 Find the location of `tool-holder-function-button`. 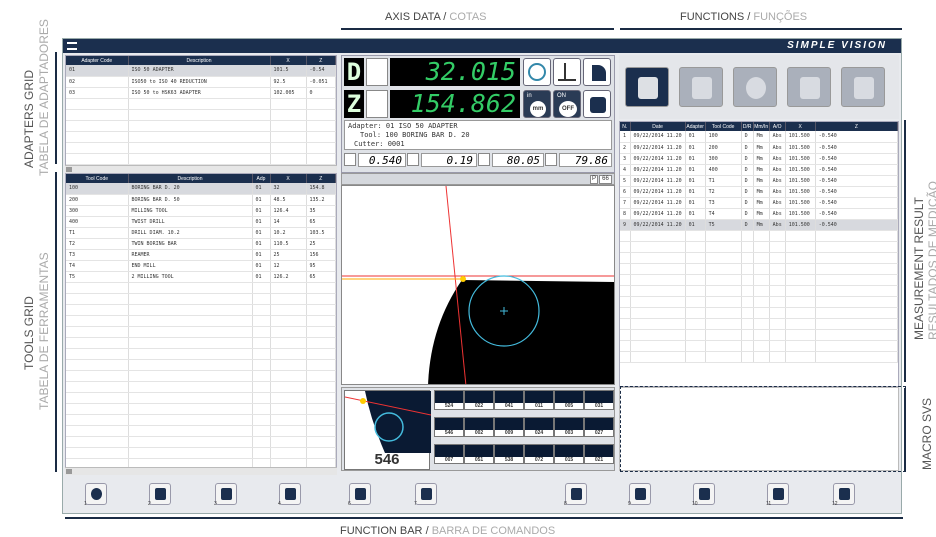

tool-holder-function-button is located at coordinates (809, 87).